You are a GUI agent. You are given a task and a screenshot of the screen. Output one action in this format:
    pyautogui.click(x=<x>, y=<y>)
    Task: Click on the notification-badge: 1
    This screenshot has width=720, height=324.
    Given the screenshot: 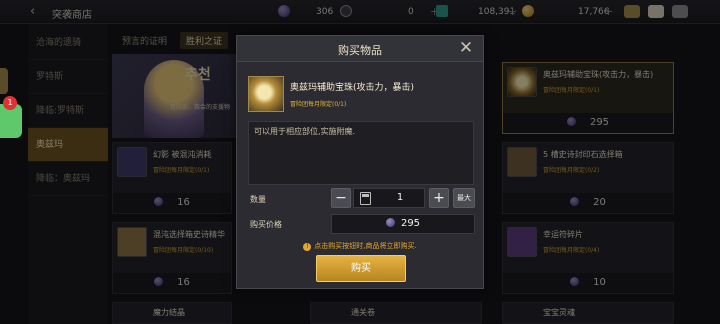 What is the action you would take?
    pyautogui.click(x=10, y=103)
    